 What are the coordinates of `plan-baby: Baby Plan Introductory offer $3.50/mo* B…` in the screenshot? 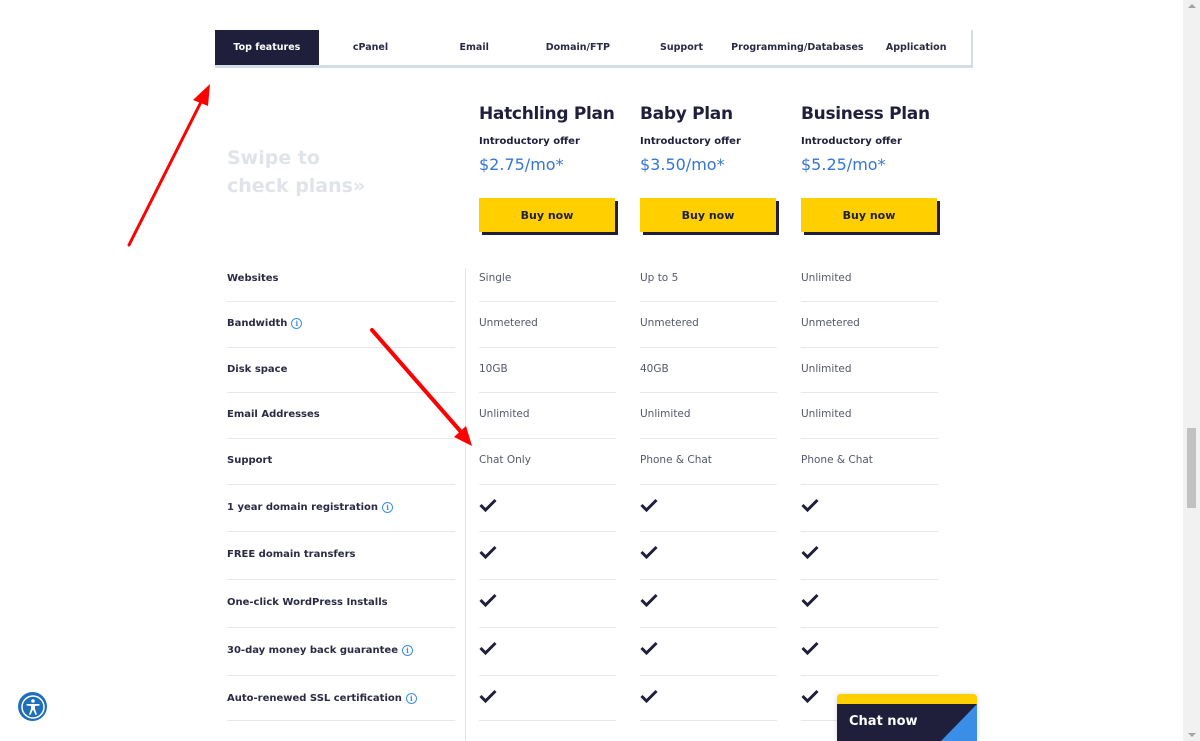 It's located at (710, 168).